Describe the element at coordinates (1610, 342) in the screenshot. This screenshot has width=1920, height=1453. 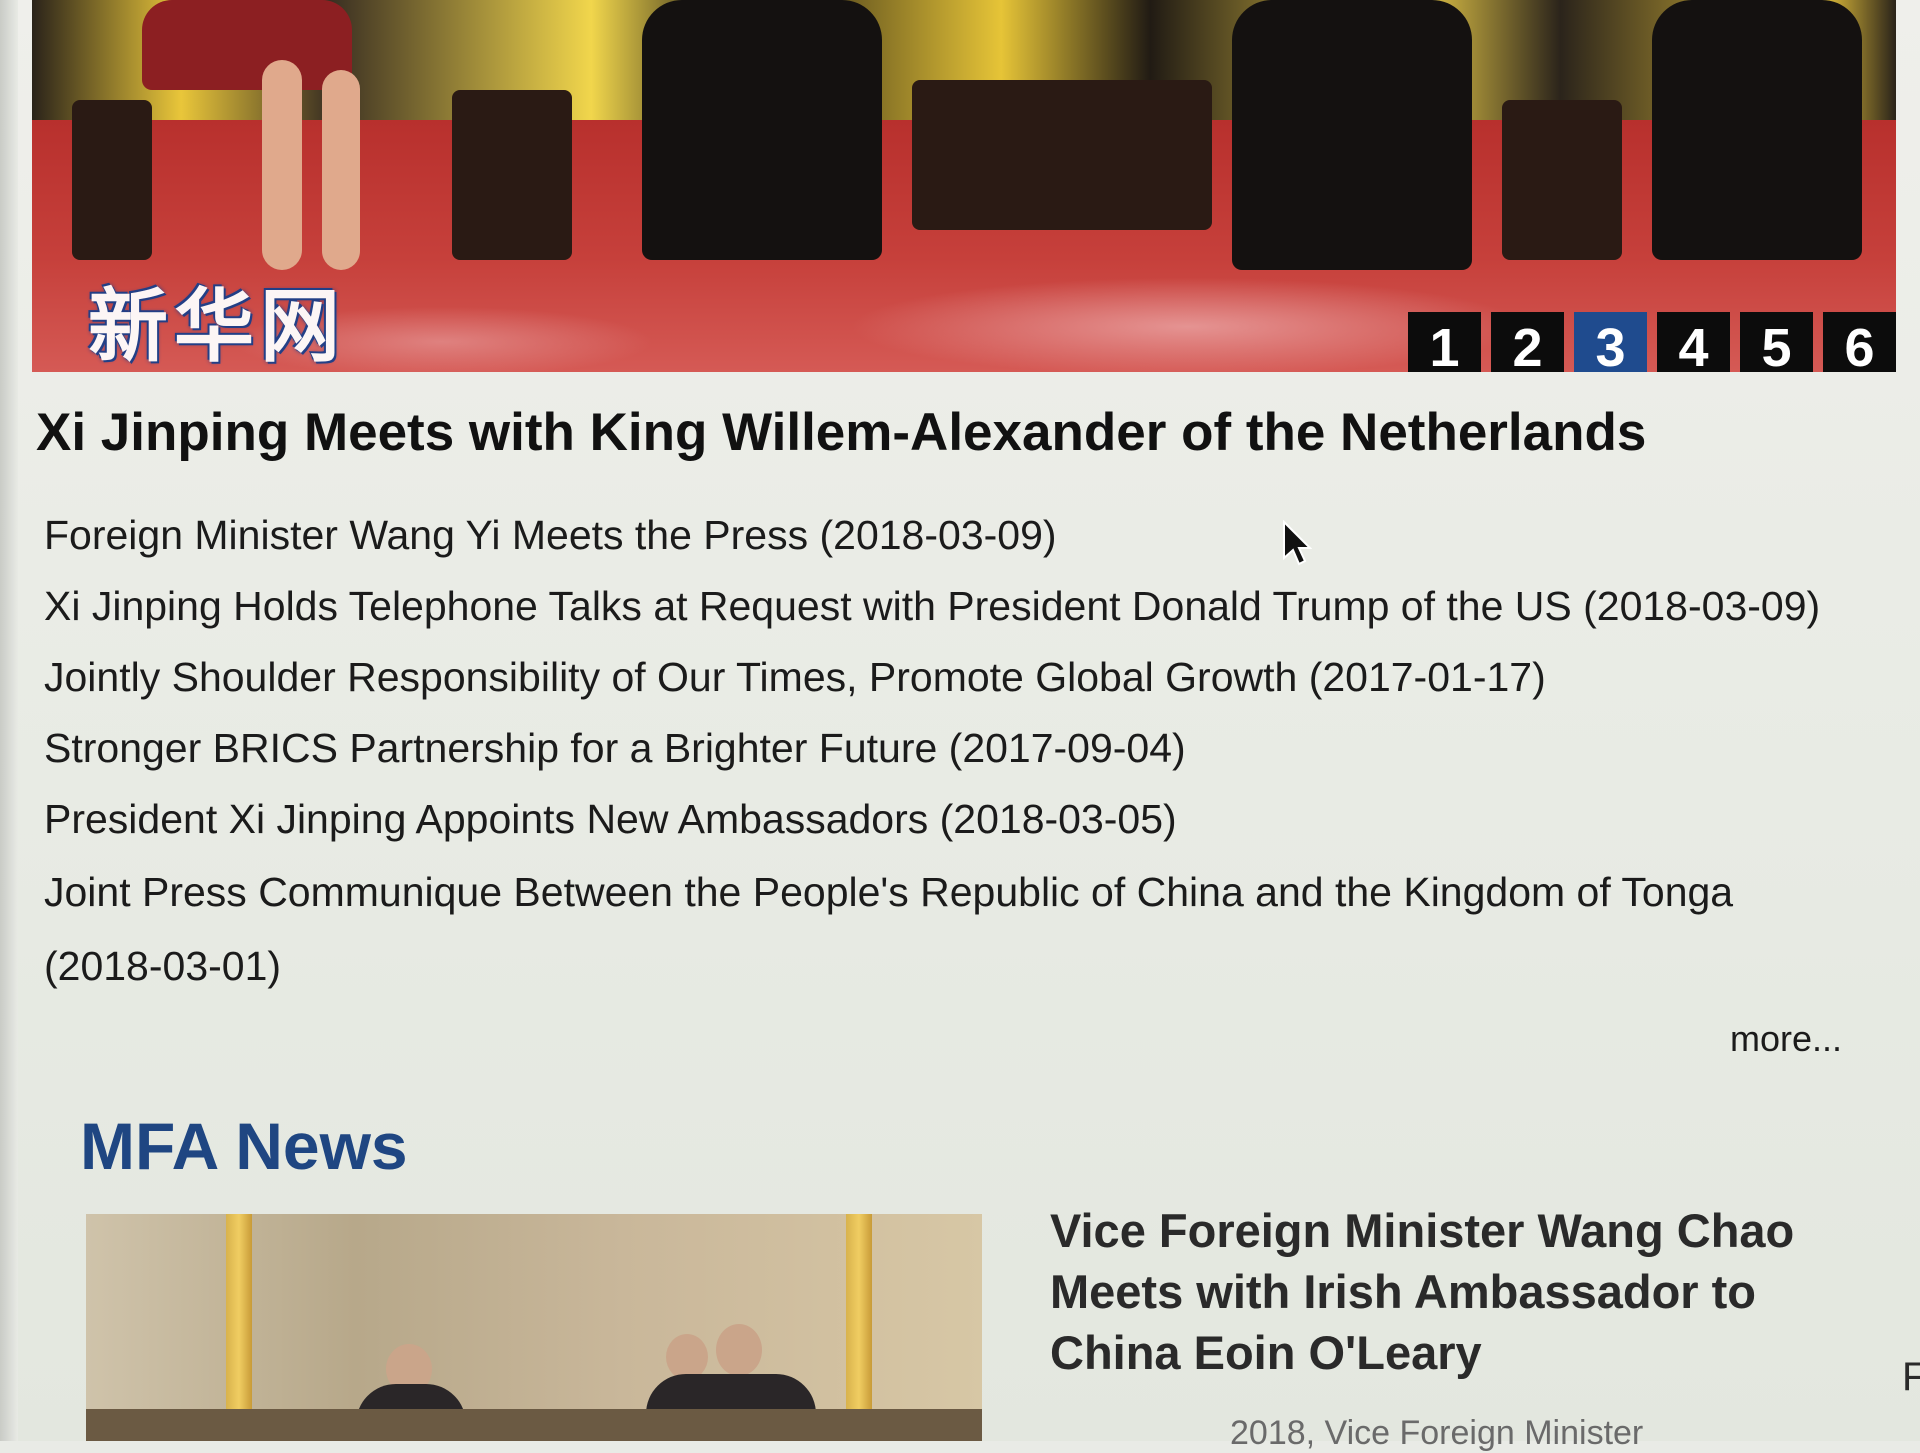
I see `carousel-page-3: 3` at that location.